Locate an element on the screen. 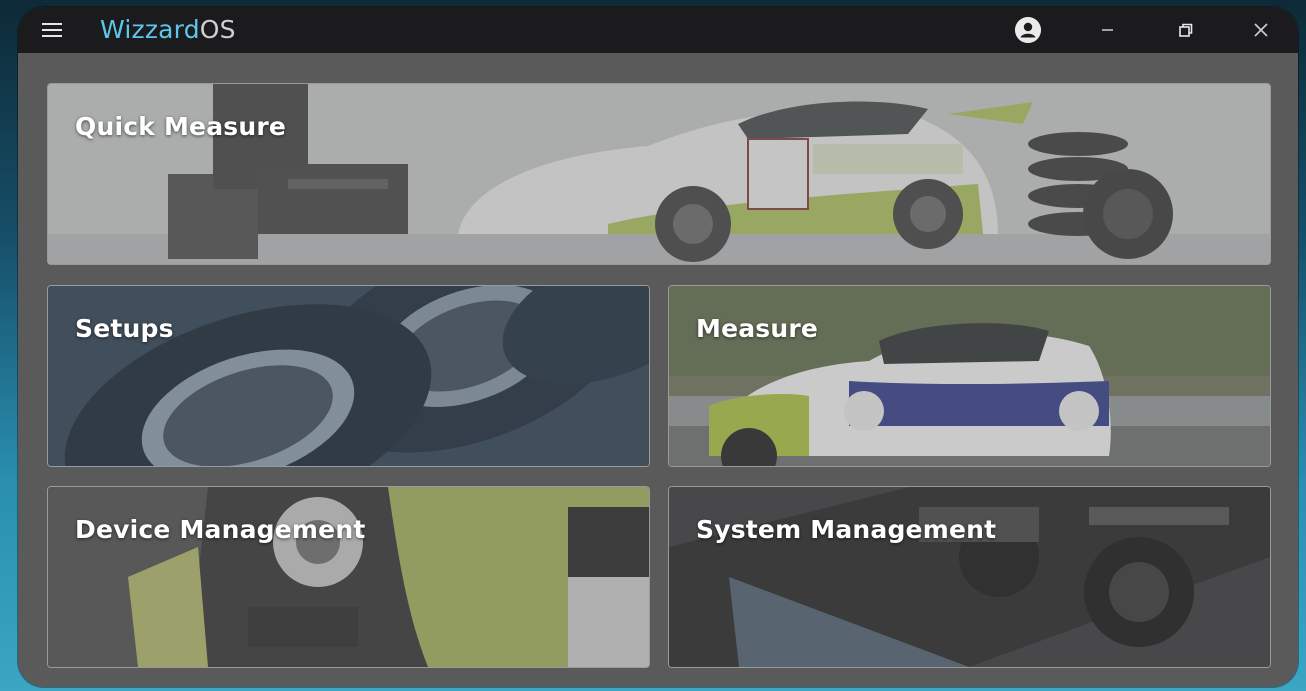 The height and width of the screenshot is (691, 1306). tile-label: Measure is located at coordinates (757, 328).